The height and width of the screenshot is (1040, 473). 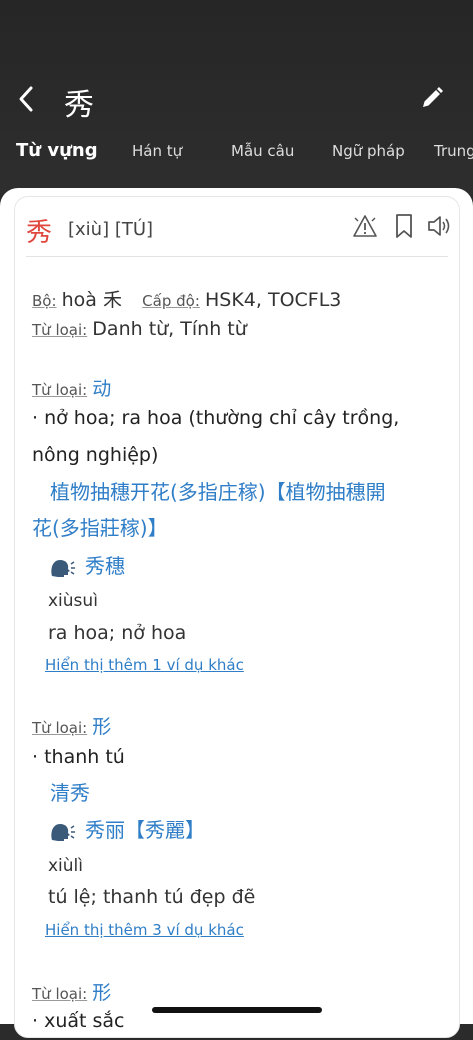 What do you see at coordinates (273, 300) in the screenshot?
I see `level-value: HSK4, TOCFL3` at bounding box center [273, 300].